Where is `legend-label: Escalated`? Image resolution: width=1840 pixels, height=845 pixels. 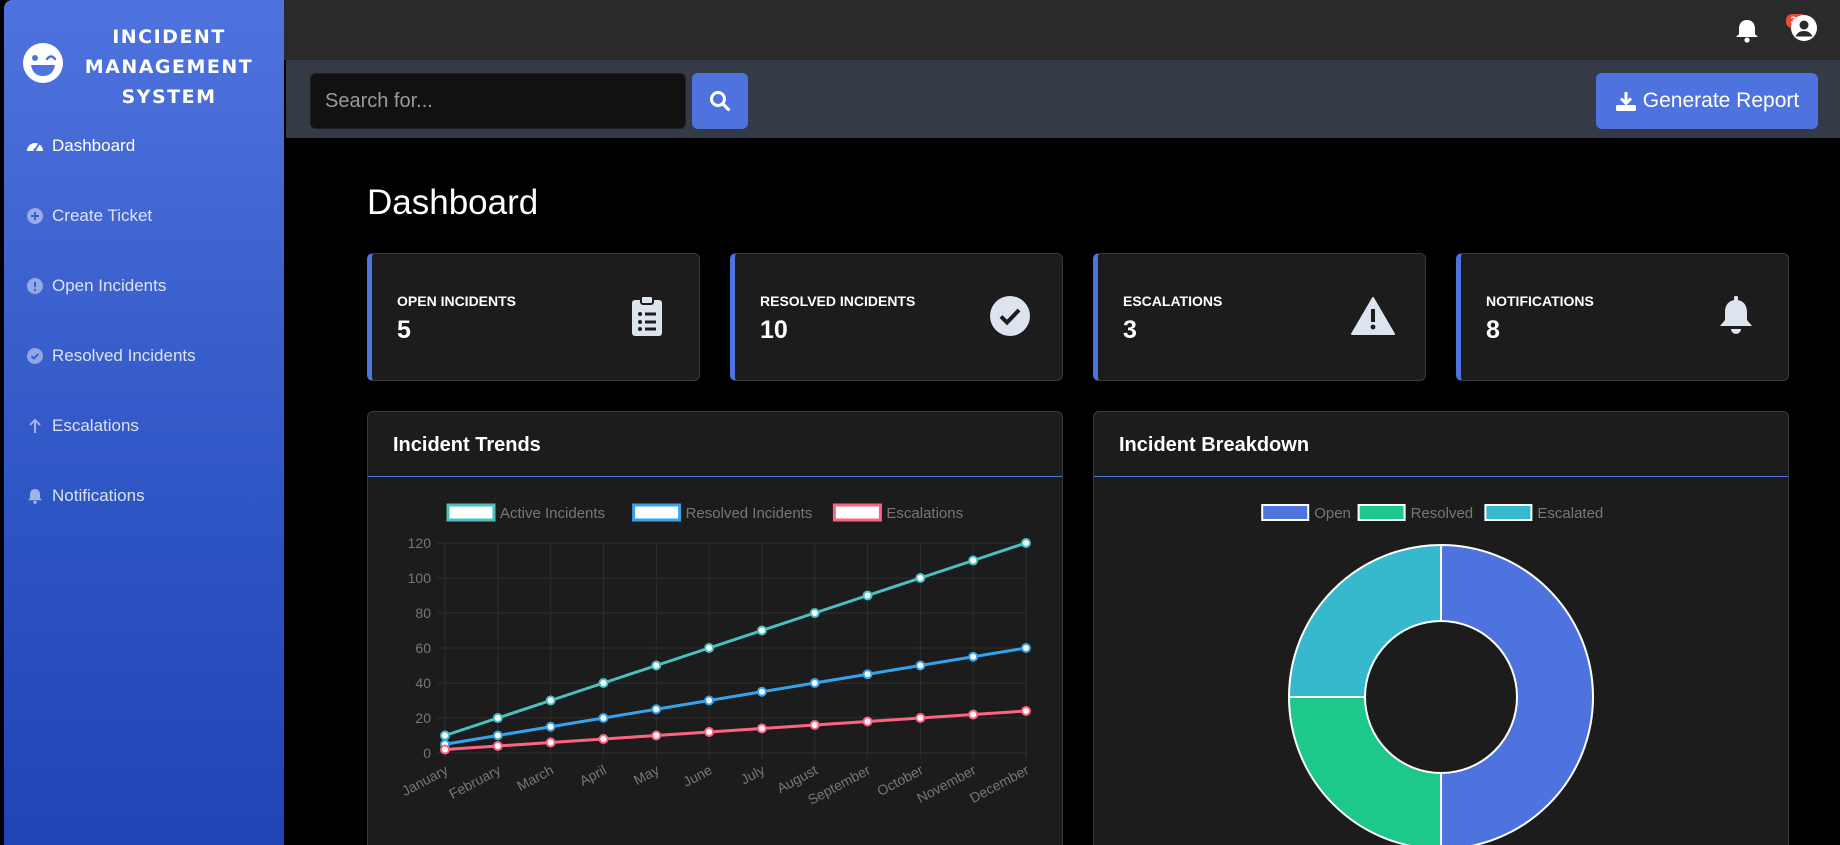 legend-label: Escalated is located at coordinates (1570, 513).